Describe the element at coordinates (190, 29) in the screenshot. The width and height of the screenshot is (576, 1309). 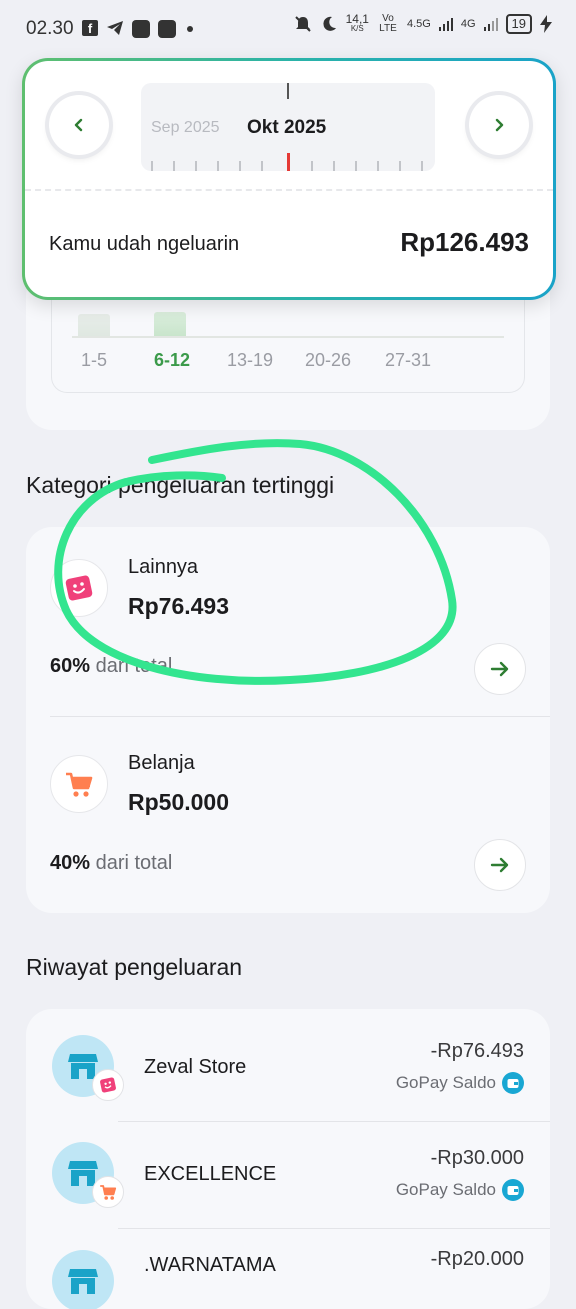
I see `more-notifications-dot` at that location.